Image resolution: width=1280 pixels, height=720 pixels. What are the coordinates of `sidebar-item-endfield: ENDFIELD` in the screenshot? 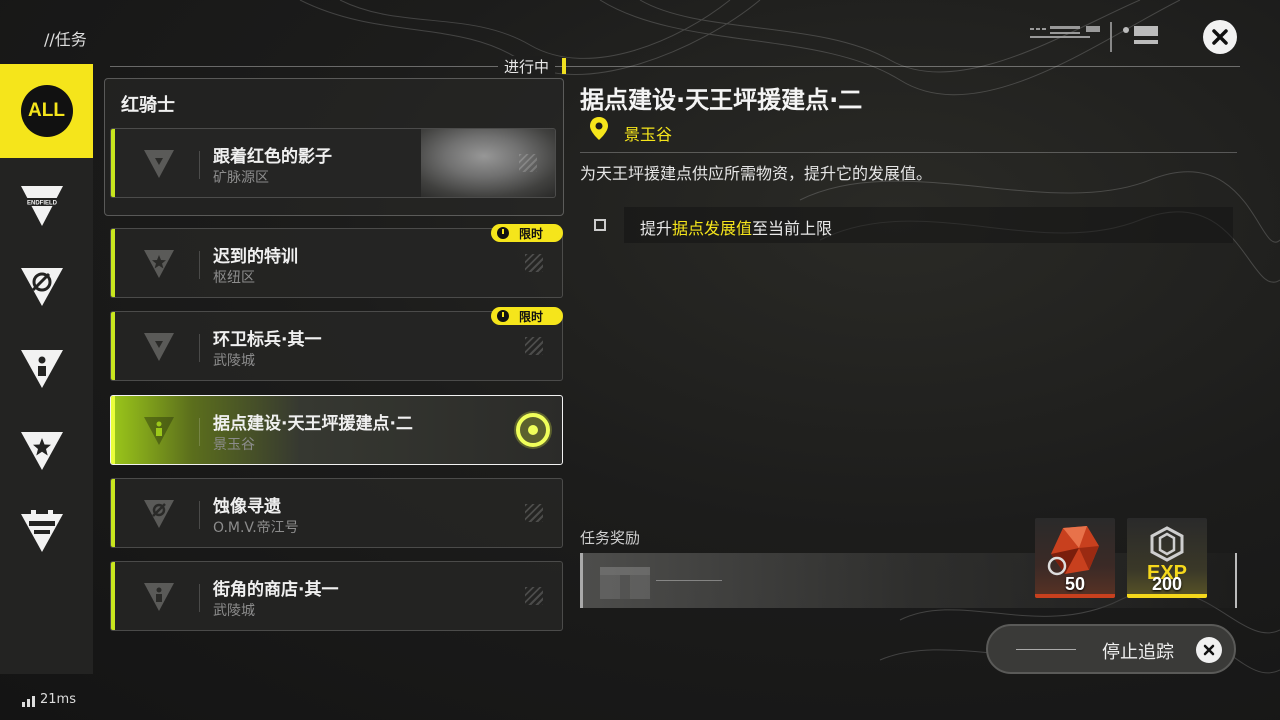 It's located at (42, 206).